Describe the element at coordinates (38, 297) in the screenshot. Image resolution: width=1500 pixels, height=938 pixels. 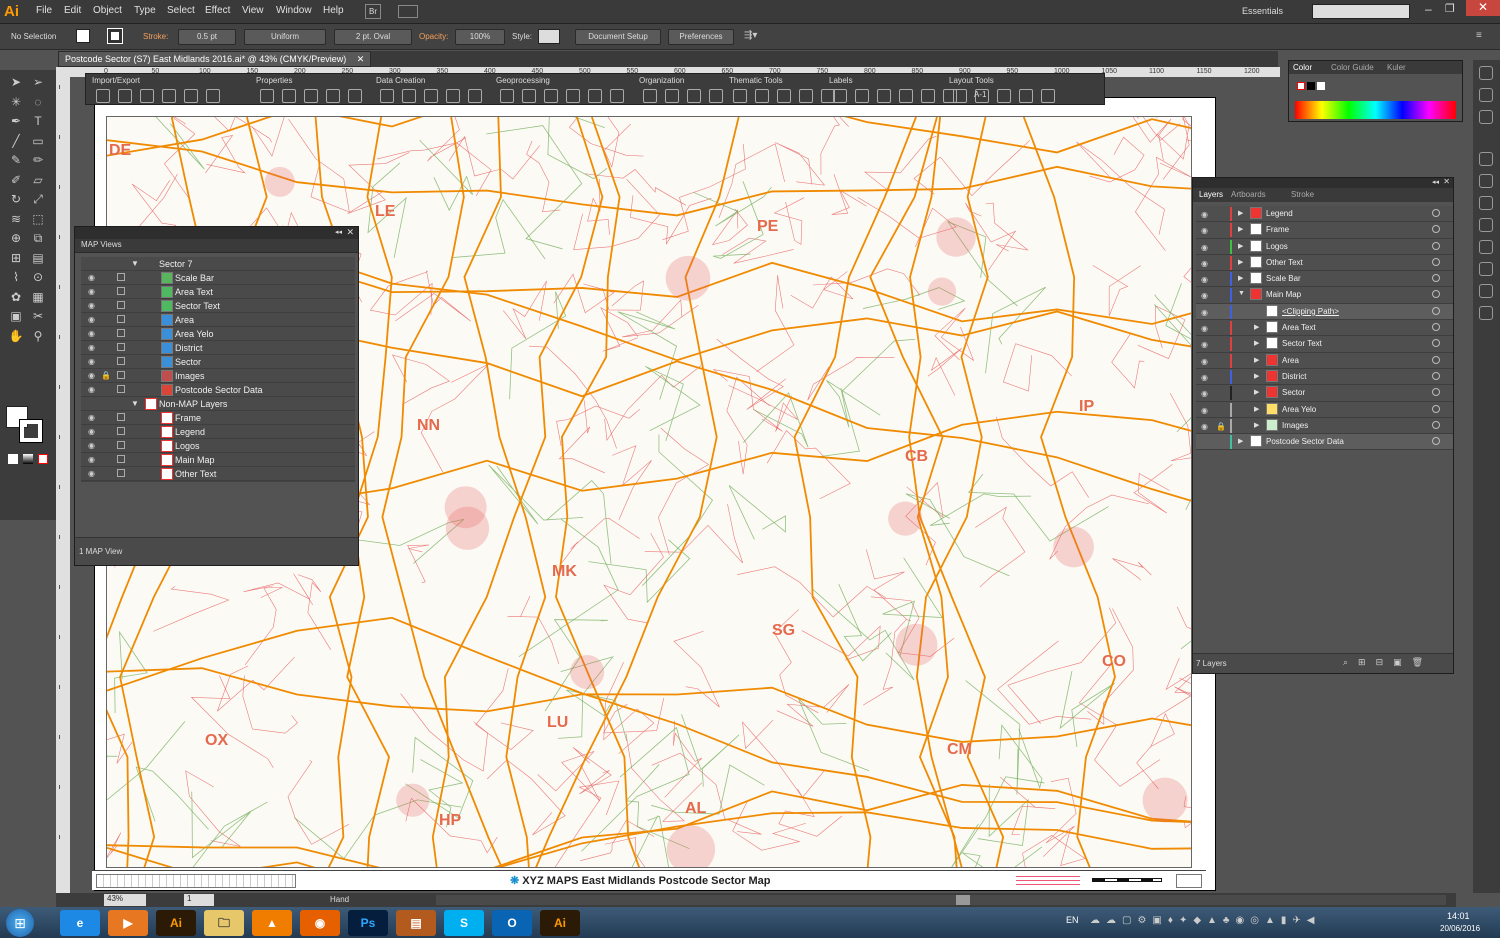
I see `graph-icon: ▦` at that location.